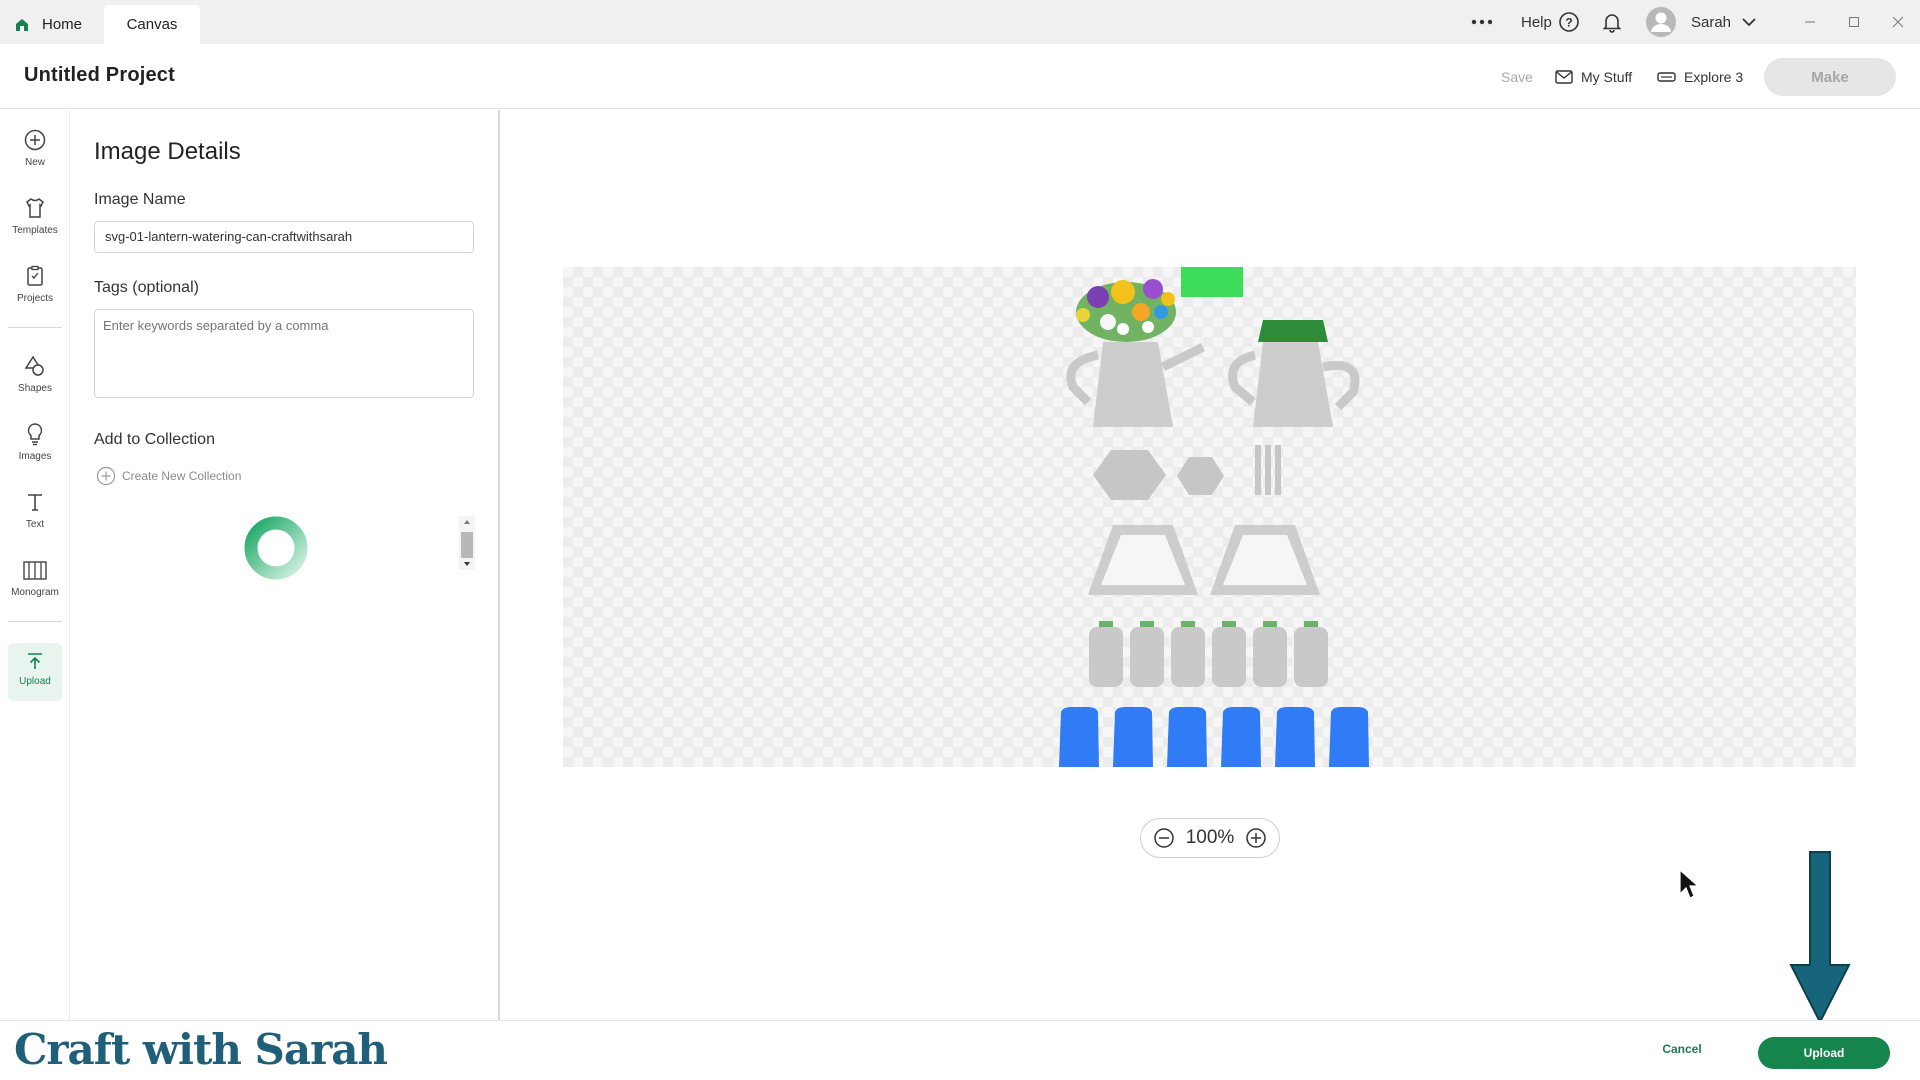 The width and height of the screenshot is (1920, 1080). Describe the element at coordinates (960, 1050) in the screenshot. I see `bottom-action-bar: Craft with Sarah Cancel Upload` at that location.